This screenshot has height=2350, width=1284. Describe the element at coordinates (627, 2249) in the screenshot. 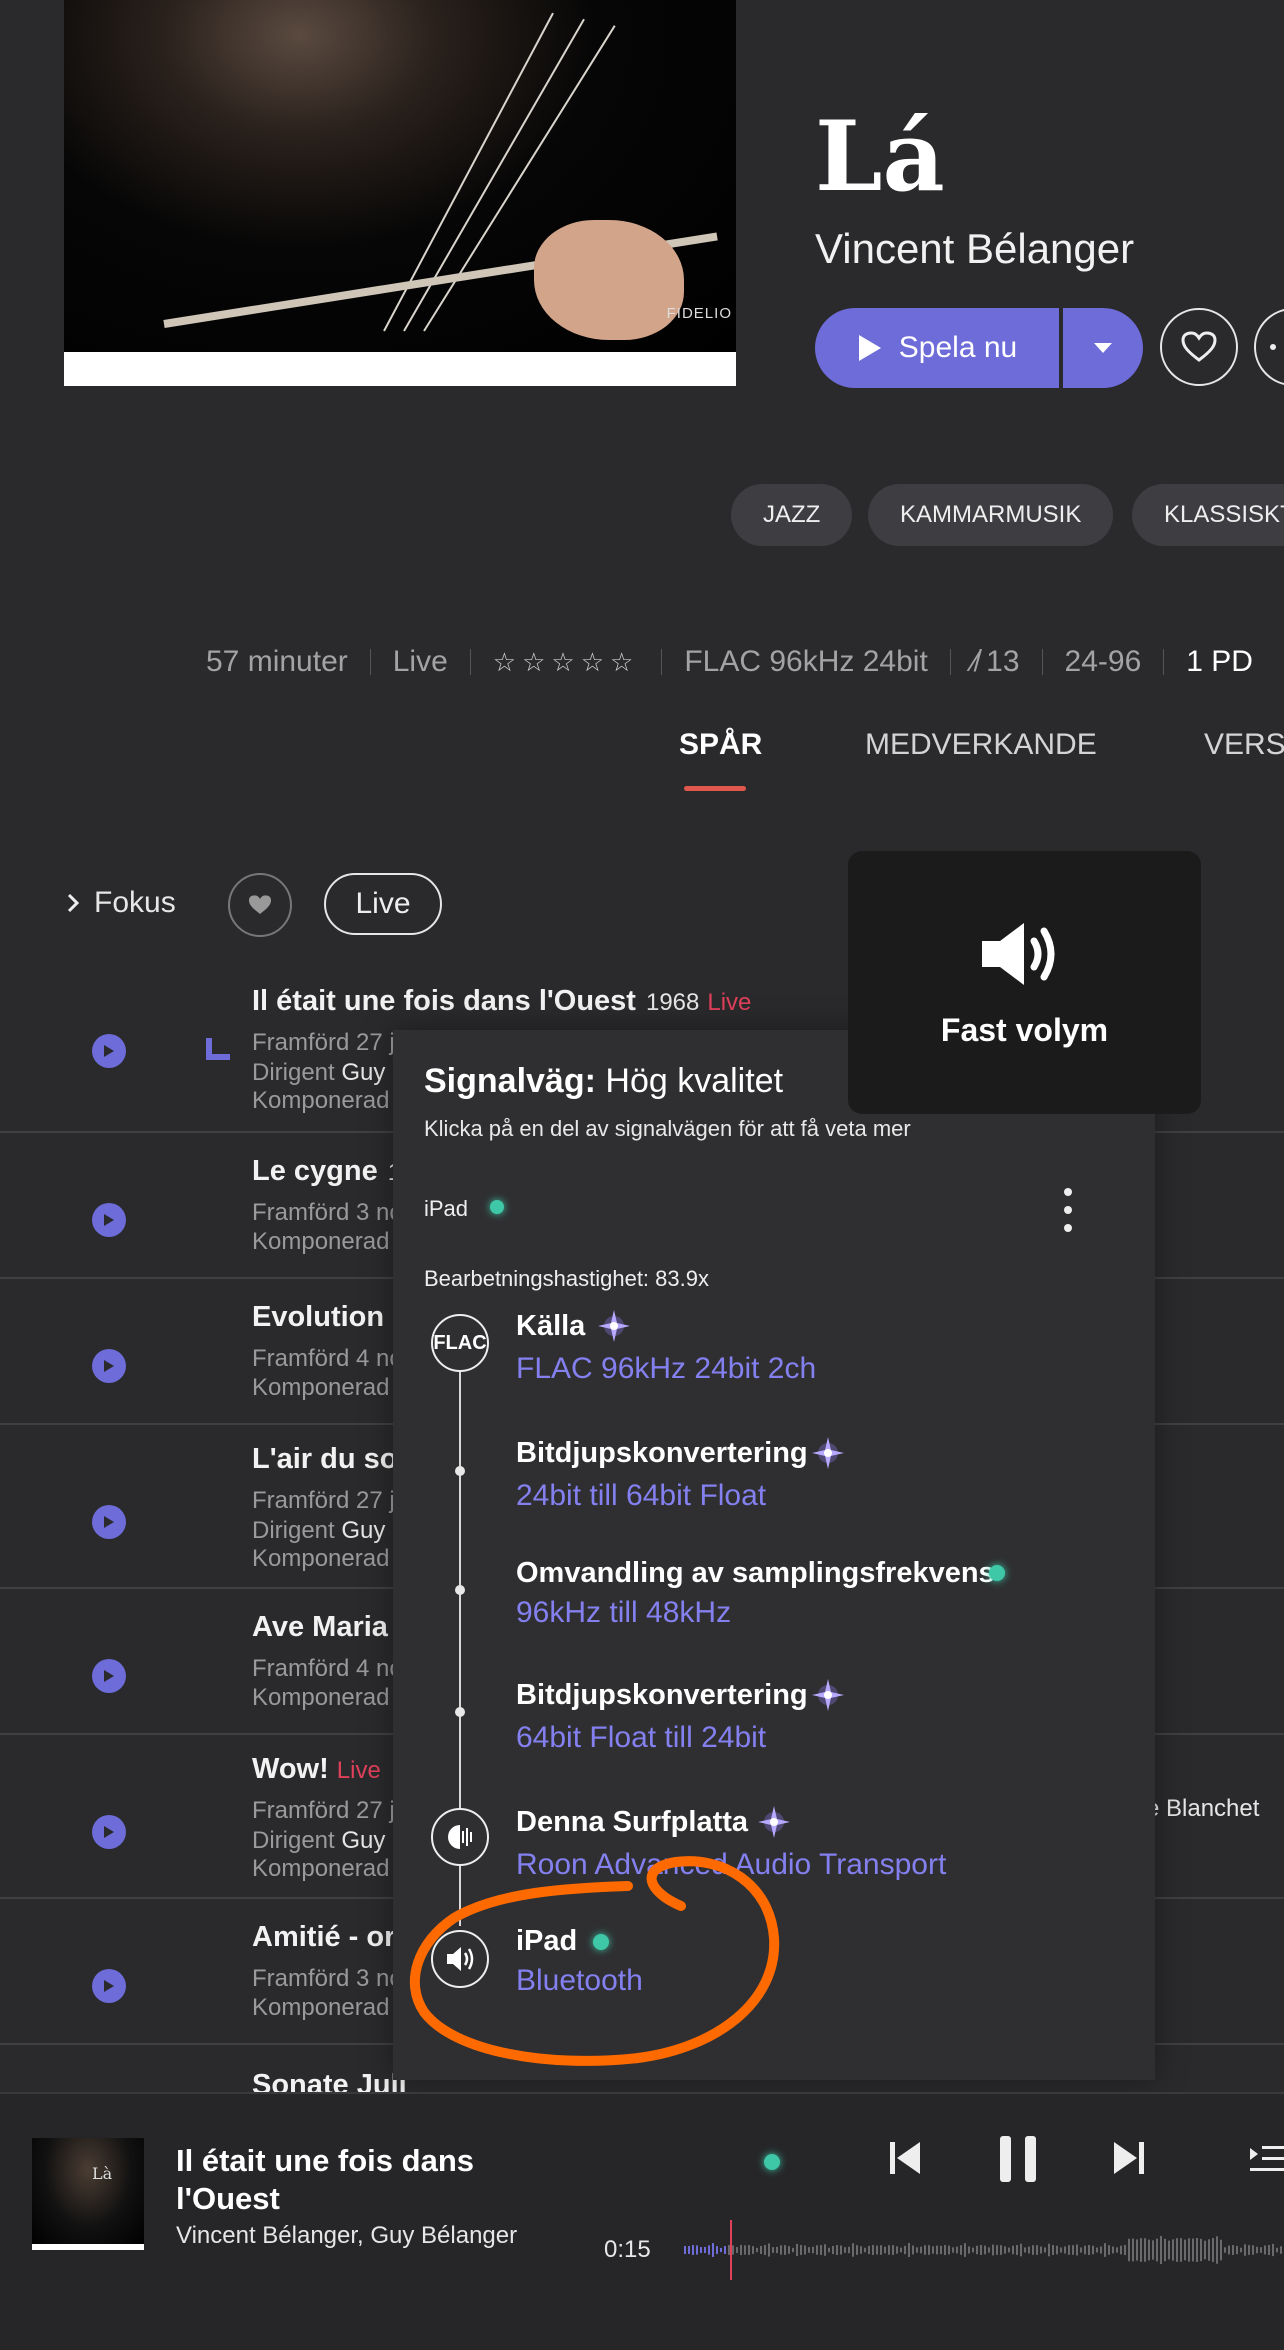

I see `elapsed-time: 0:15` at that location.